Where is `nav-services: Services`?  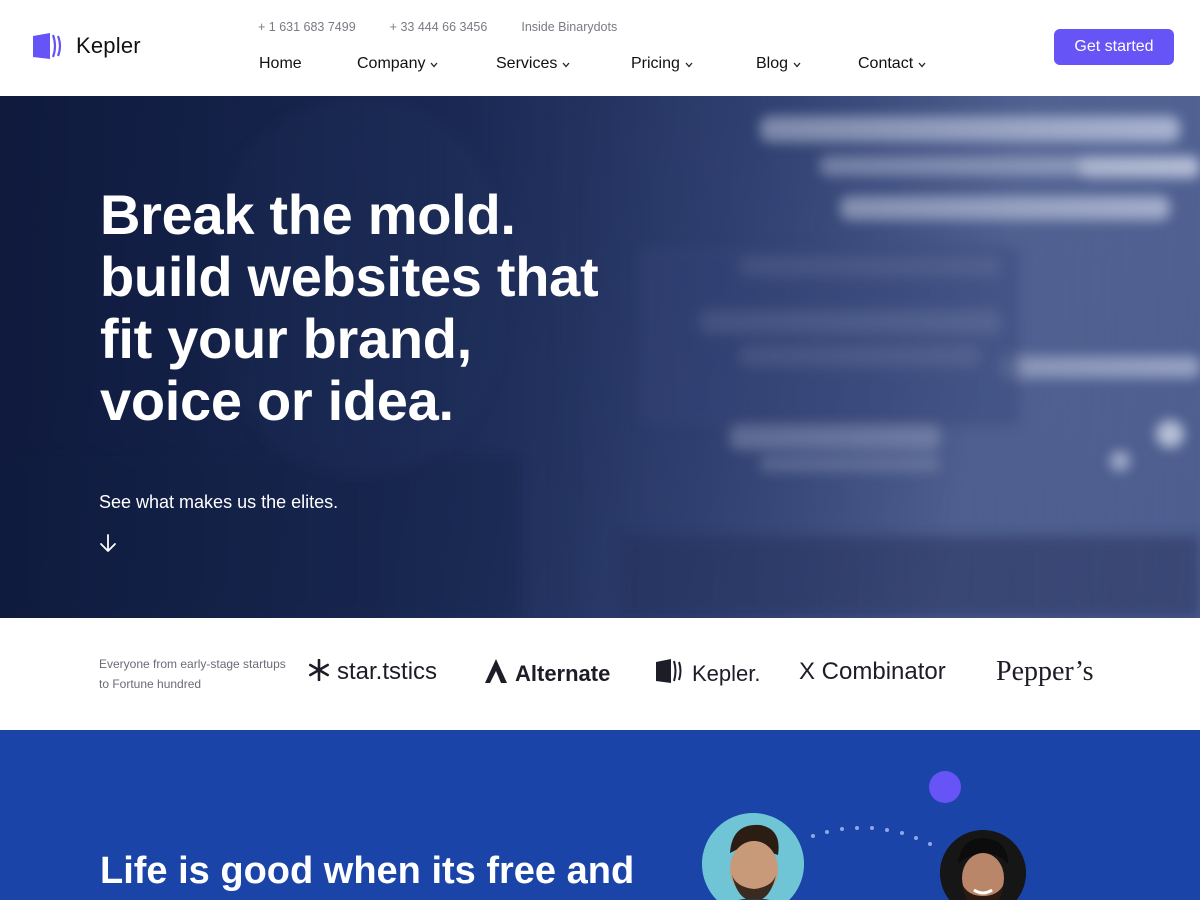 nav-services: Services is located at coordinates (563, 64).